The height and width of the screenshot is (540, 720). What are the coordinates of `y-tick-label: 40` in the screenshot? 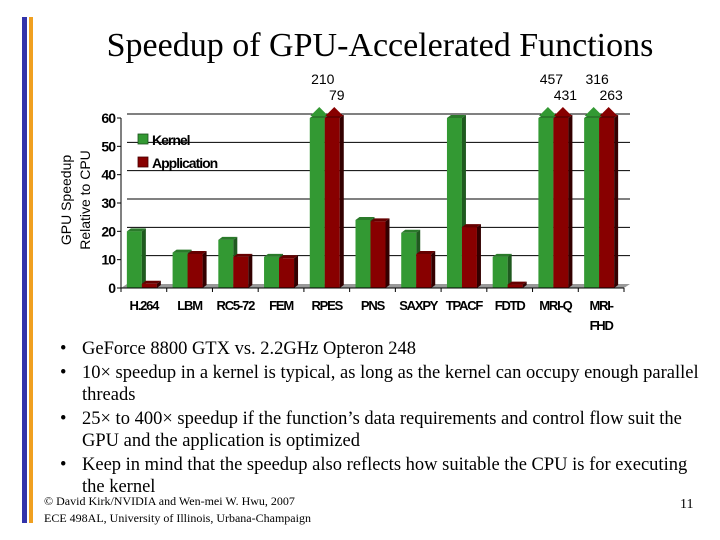 It's located at (108, 175).